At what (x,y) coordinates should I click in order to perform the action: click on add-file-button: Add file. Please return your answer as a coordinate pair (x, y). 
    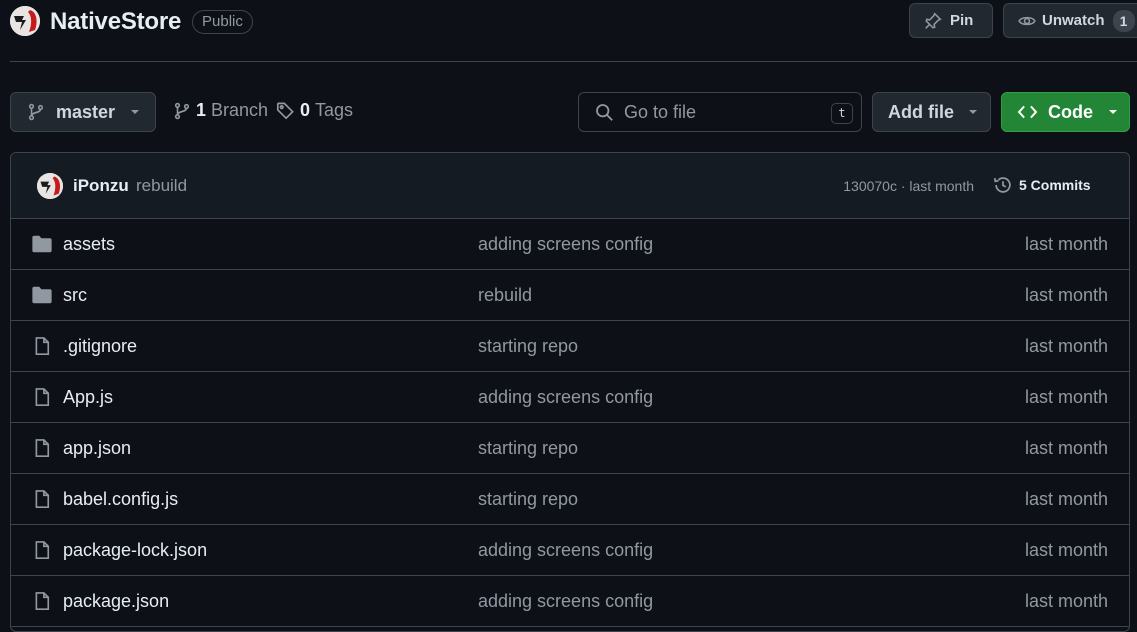
    Looking at the image, I should click on (931, 112).